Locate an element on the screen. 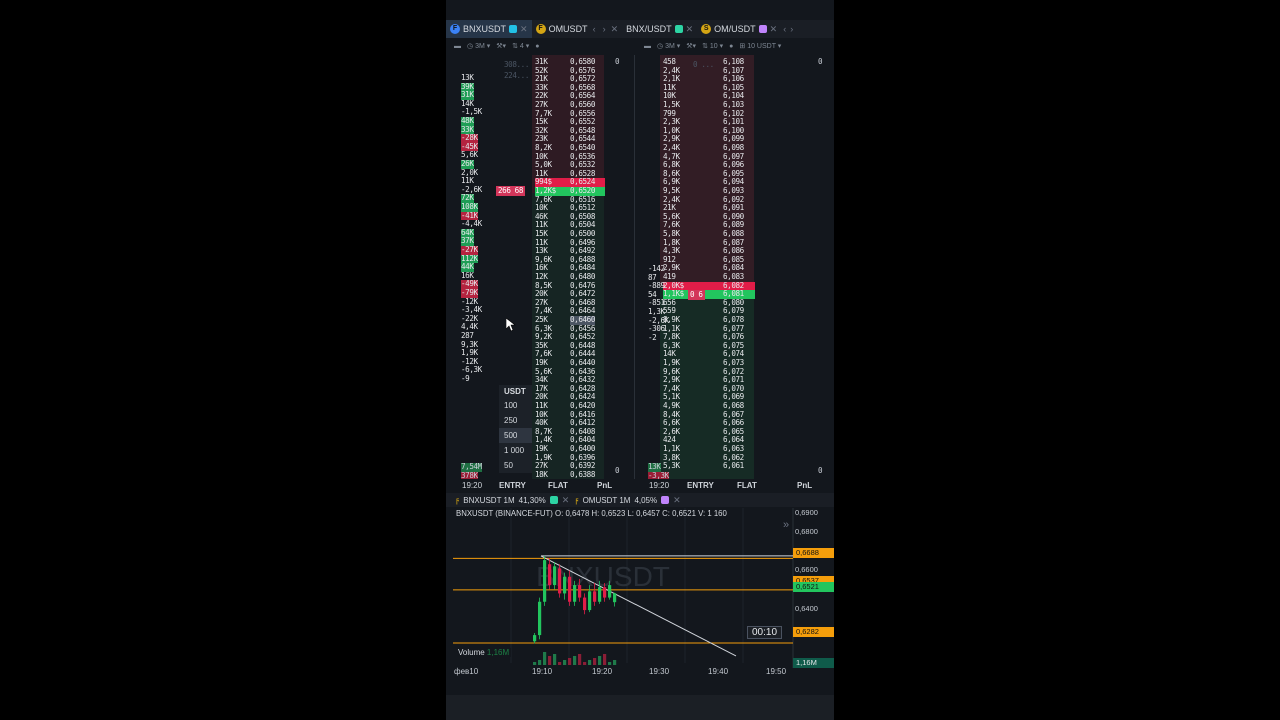 The width and height of the screenshot is (1280, 720). tab-label: BNXUSDT is located at coordinates (485, 29).